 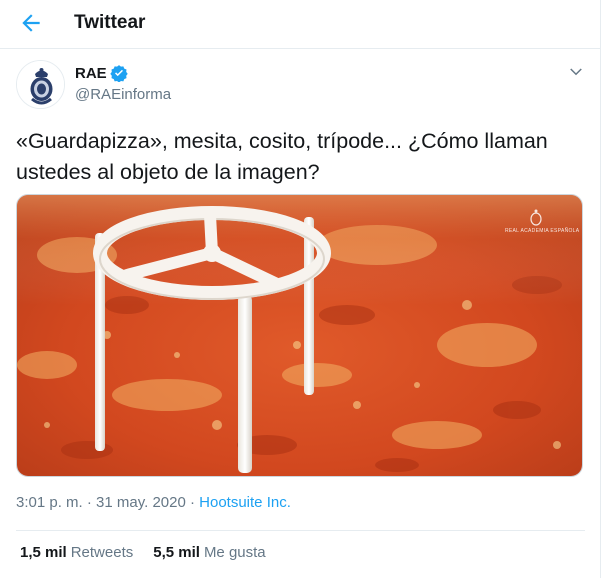 I want to click on avatar, so click(x=40, y=84).